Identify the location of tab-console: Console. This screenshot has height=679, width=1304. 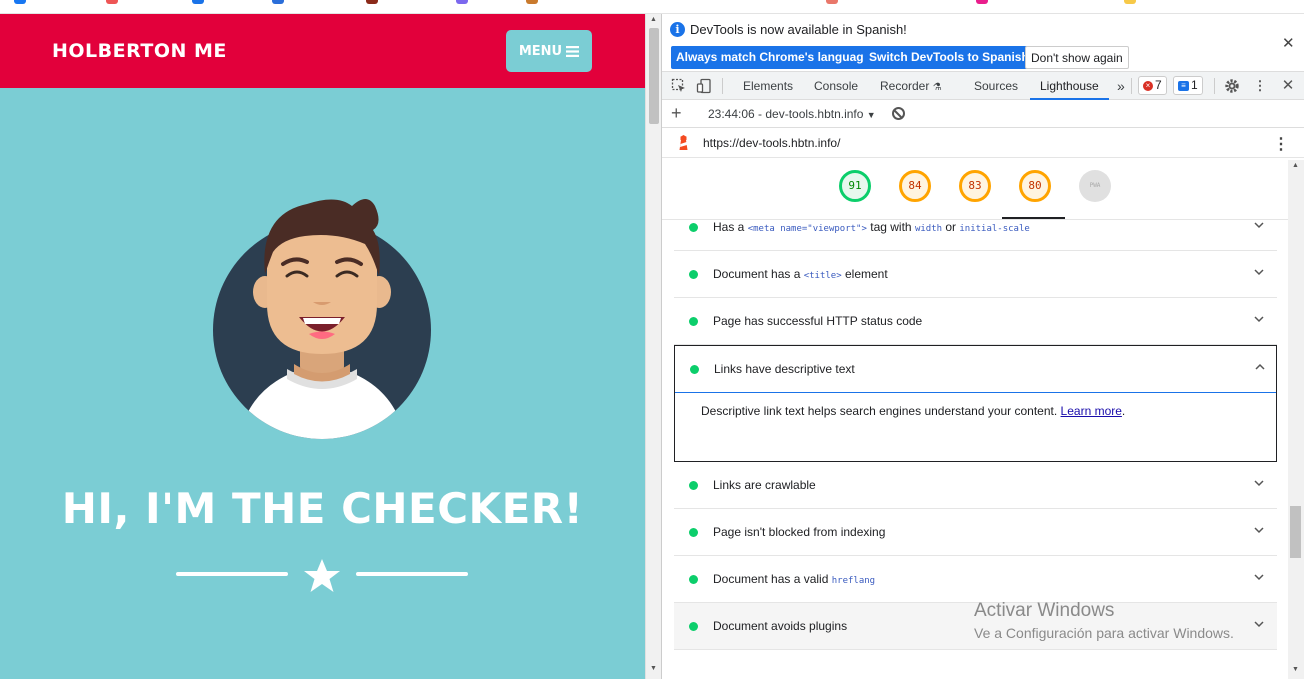
(836, 86).